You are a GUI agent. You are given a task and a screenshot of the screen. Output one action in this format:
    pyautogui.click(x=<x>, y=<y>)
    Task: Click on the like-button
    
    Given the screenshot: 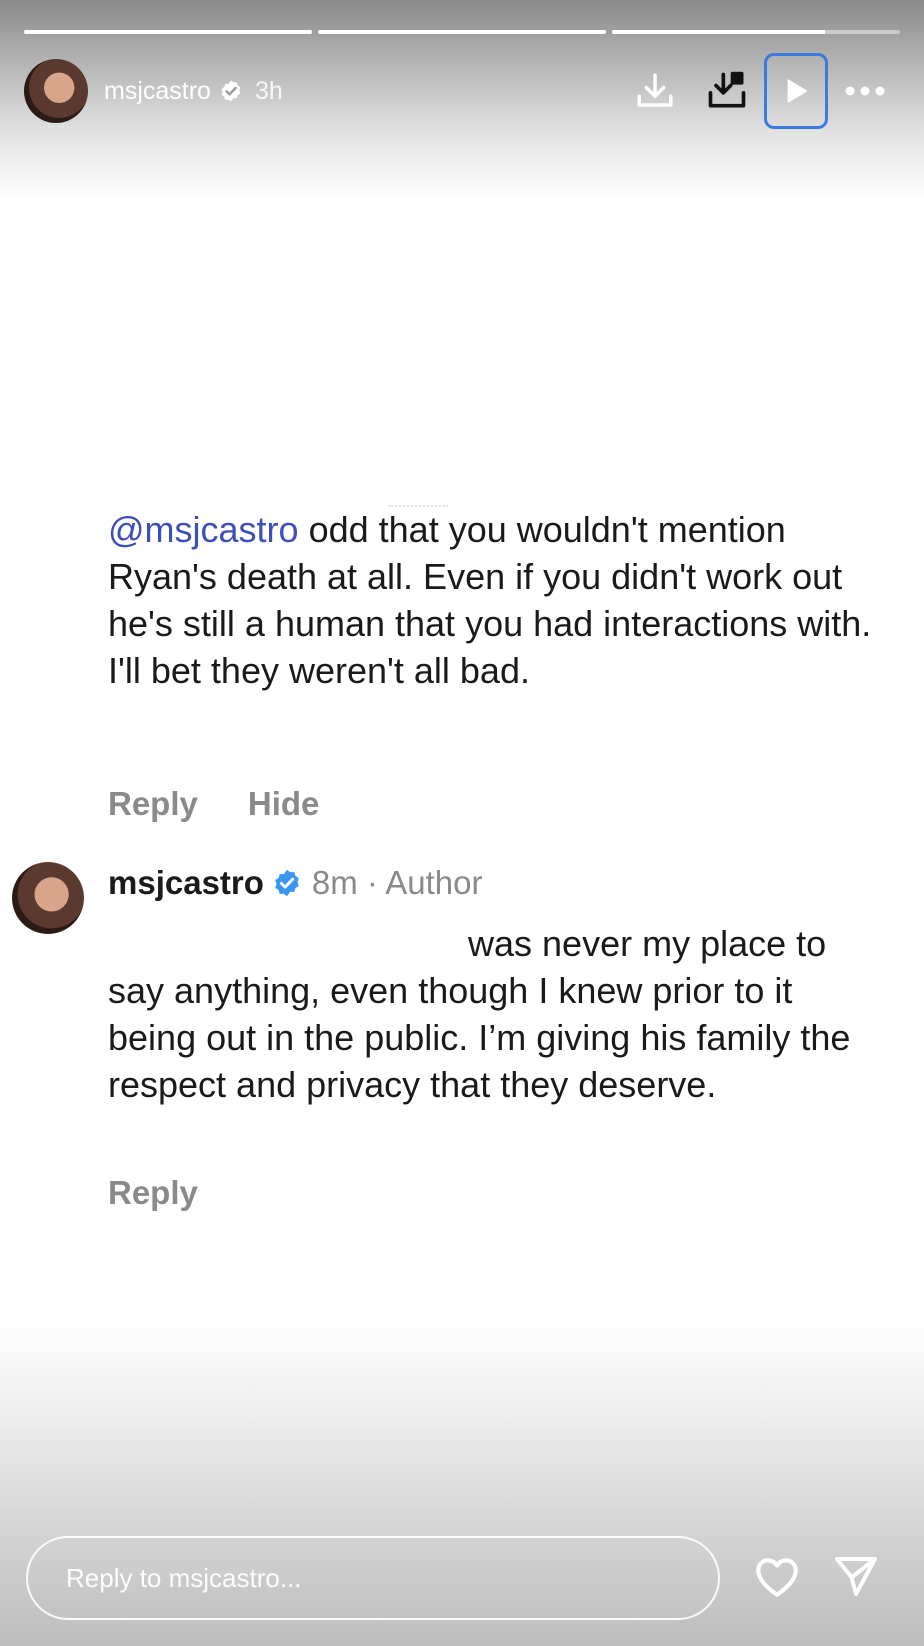 What is the action you would take?
    pyautogui.click(x=777, y=1577)
    